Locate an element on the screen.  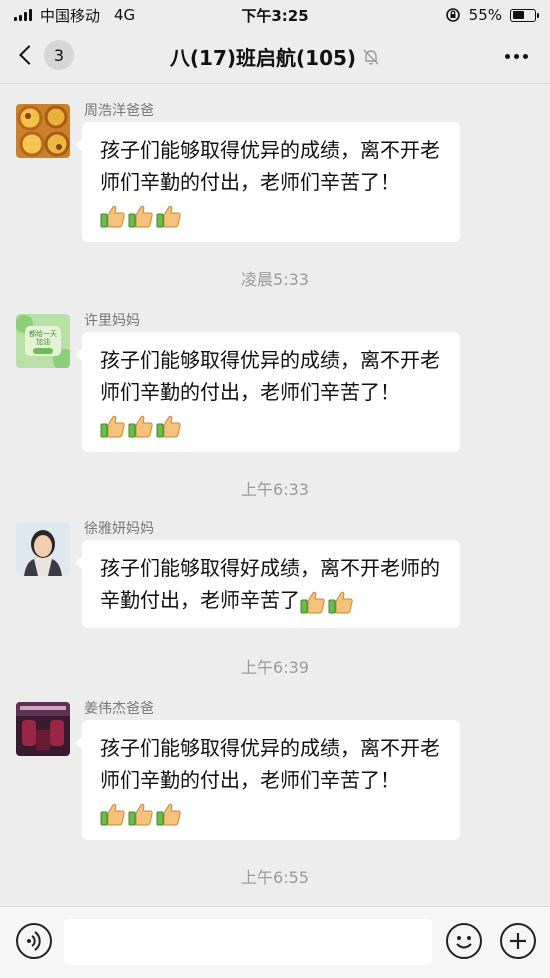
message-bubble: 孩子们能够取得好成绩，离不开老师的辛勤付出，老师辛苦了 is located at coordinates (267, 584).